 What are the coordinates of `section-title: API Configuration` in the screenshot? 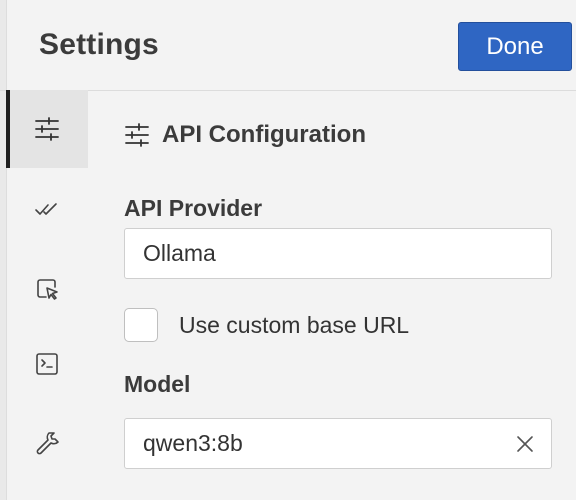 It's located at (245, 135).